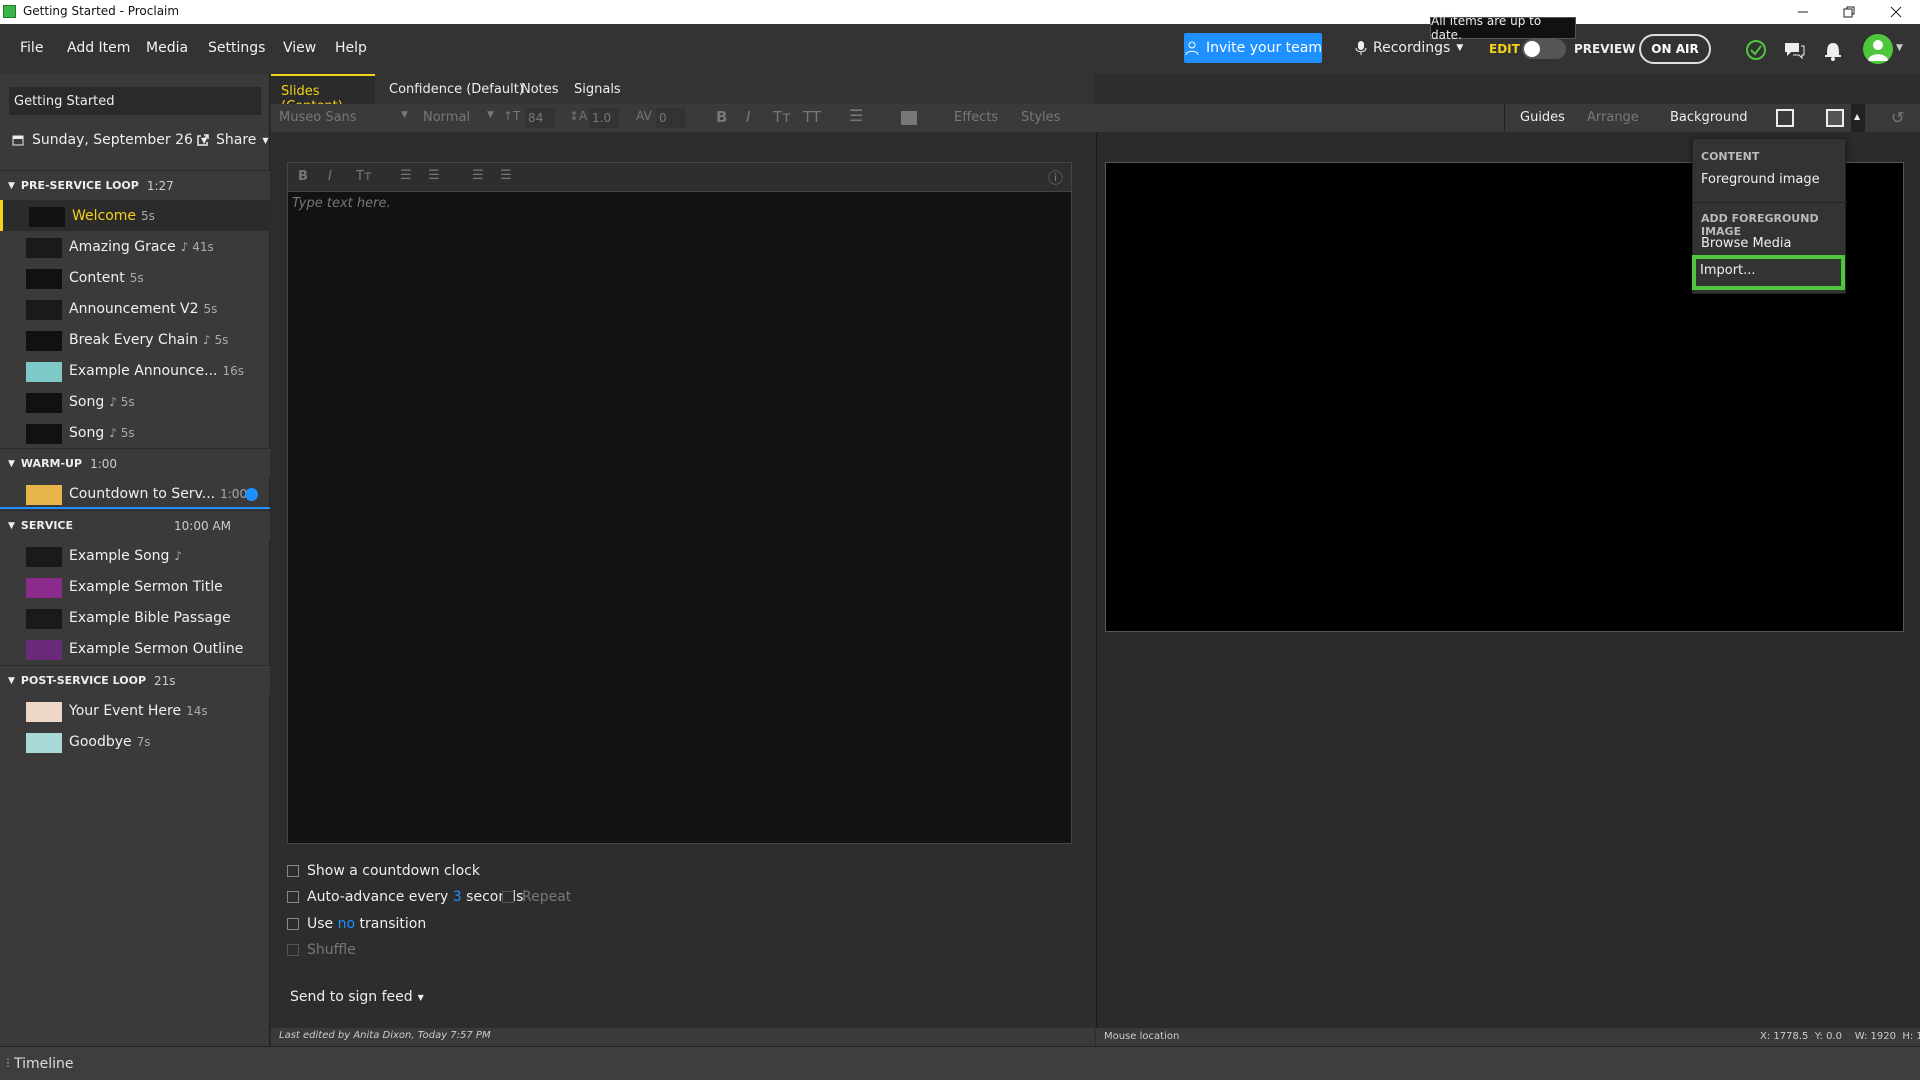  I want to click on share-button: Share ▼, so click(232, 140).